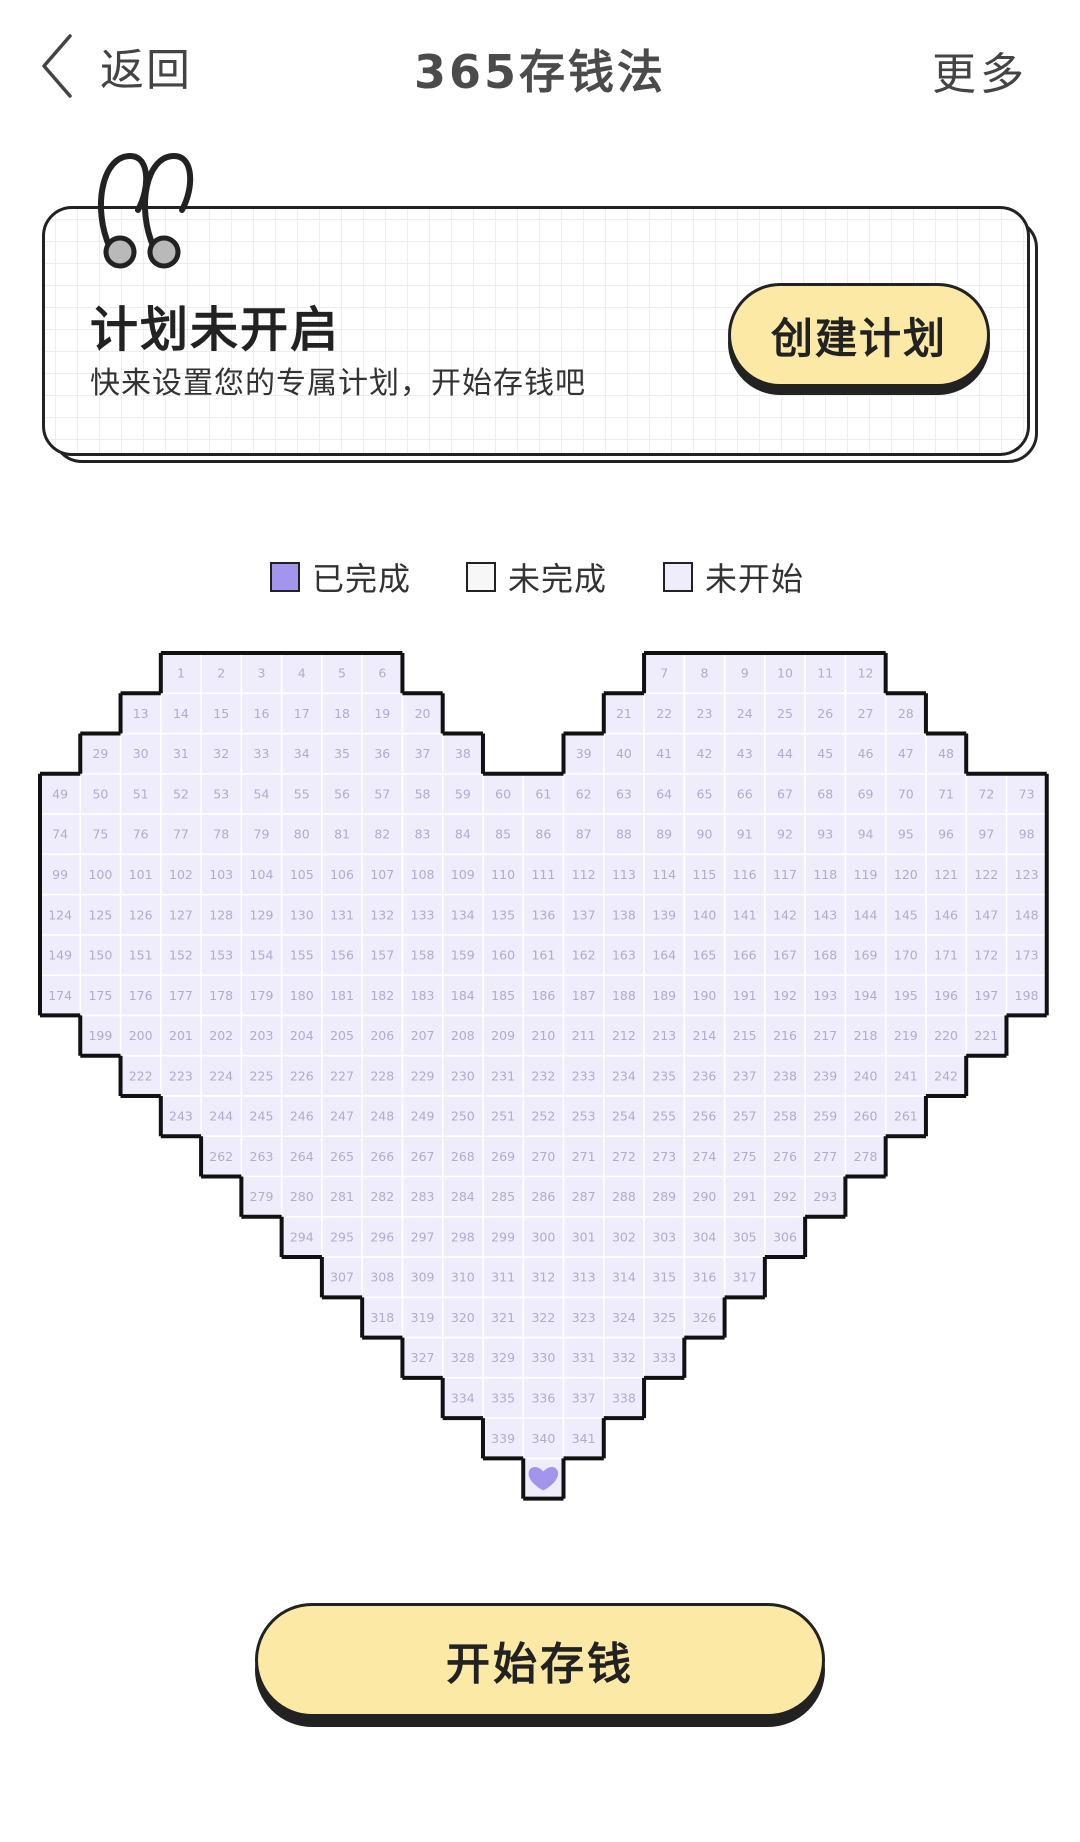 The width and height of the screenshot is (1080, 1842). What do you see at coordinates (785, 874) in the screenshot?
I see `day-cell-117: 117` at bounding box center [785, 874].